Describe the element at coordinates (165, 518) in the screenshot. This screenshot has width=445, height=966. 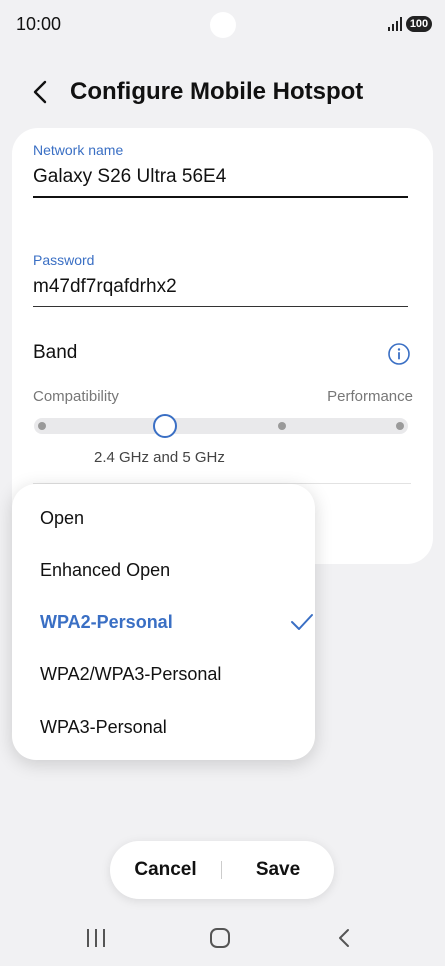
I see `dropdown-option-open: Open` at that location.